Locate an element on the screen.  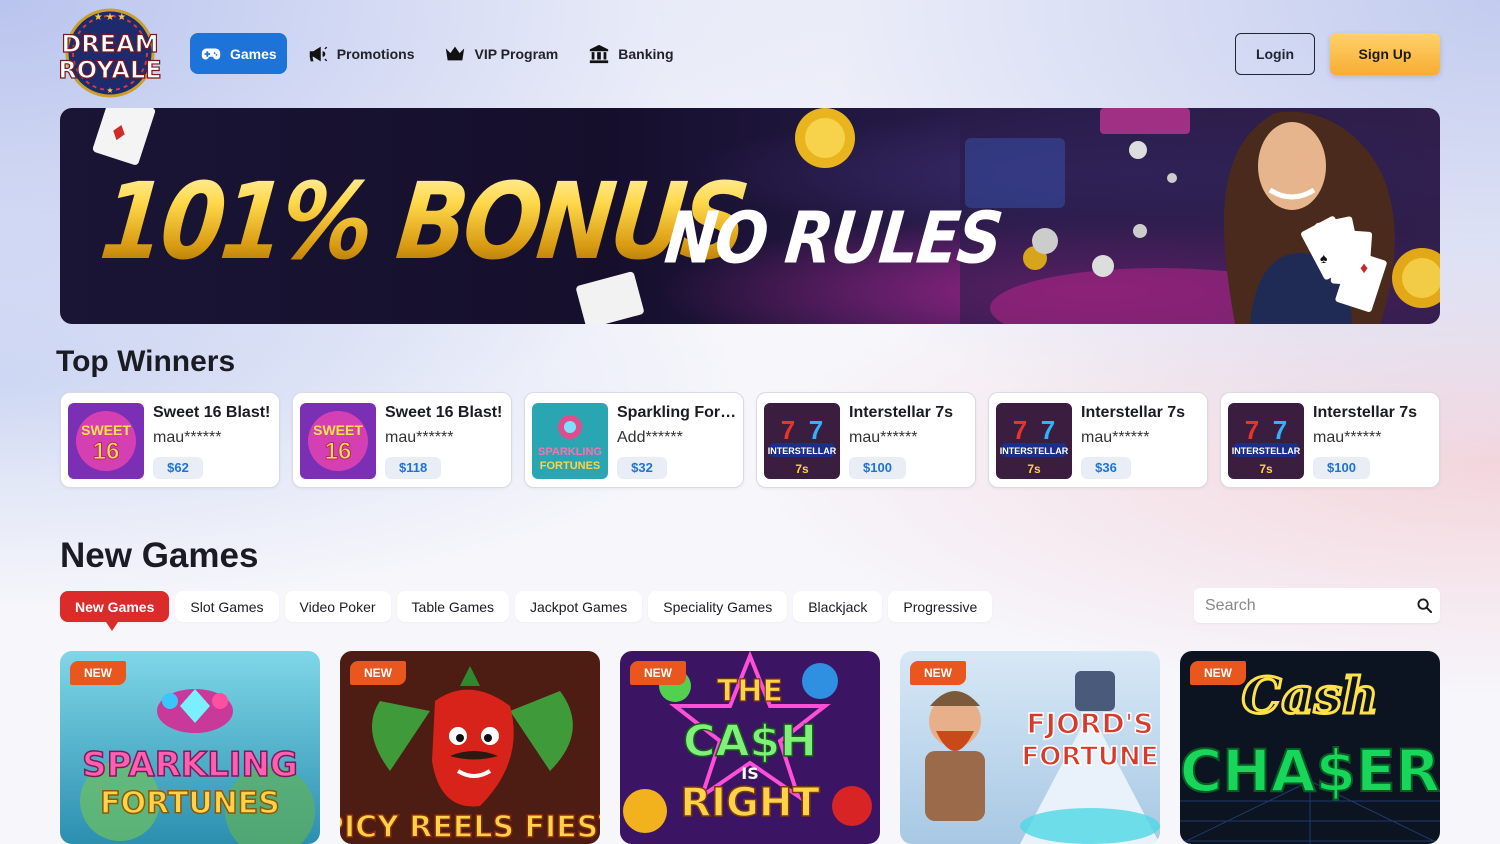
nav-promotions: Promotions is located at coordinates (361, 53).